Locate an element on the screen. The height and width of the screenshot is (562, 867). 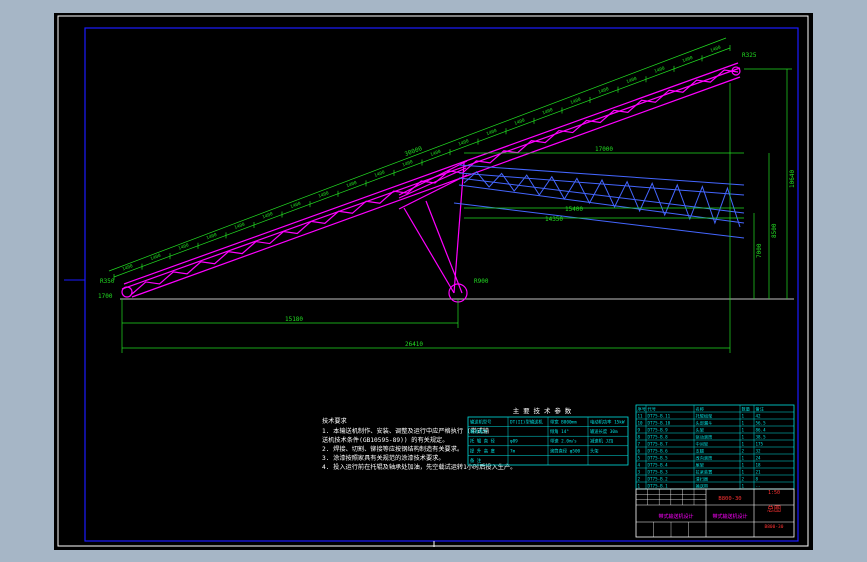
parts-cell: 输送带 is located at coordinates (702, 485).